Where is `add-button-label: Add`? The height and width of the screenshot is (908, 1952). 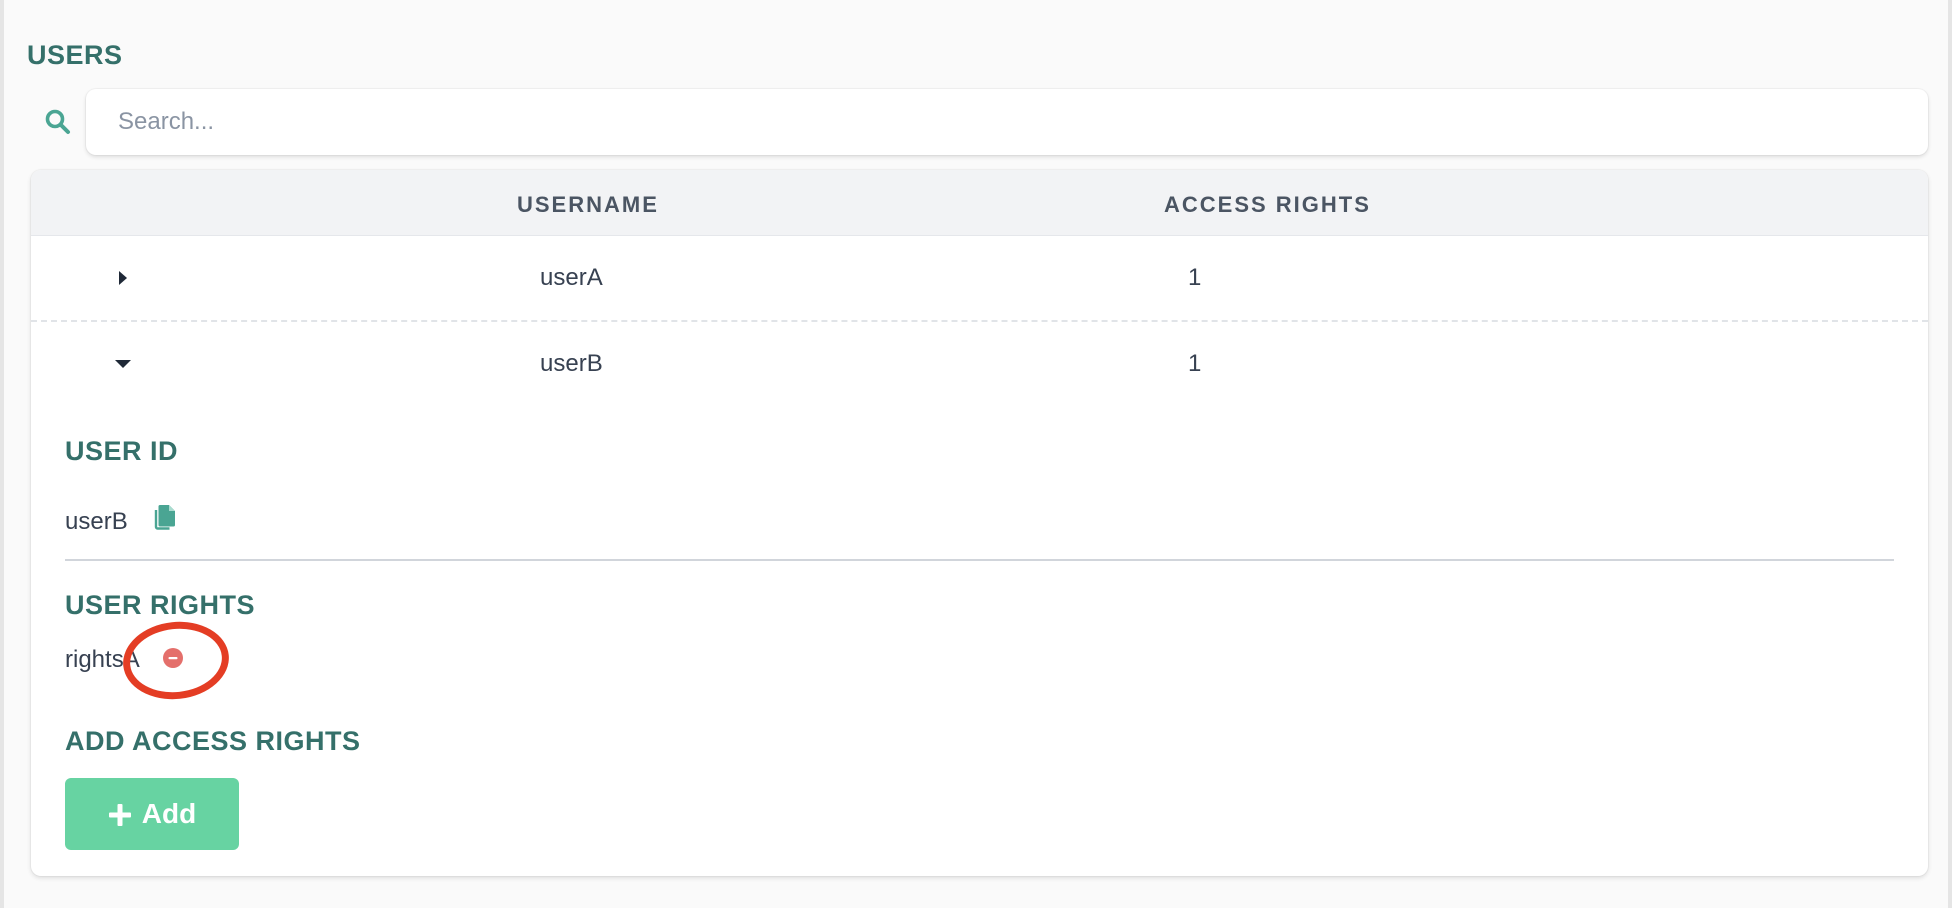 add-button-label: Add is located at coordinates (169, 813).